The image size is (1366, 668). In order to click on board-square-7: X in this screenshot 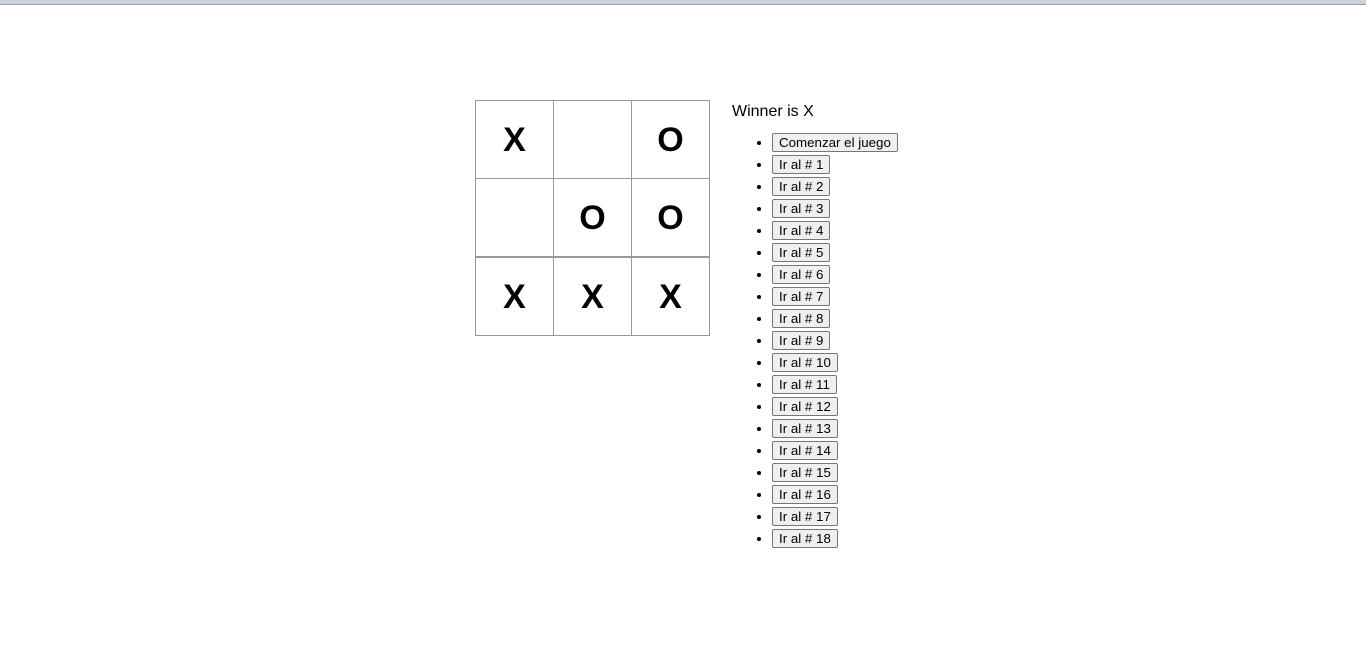, I will do `click(592, 296)`.